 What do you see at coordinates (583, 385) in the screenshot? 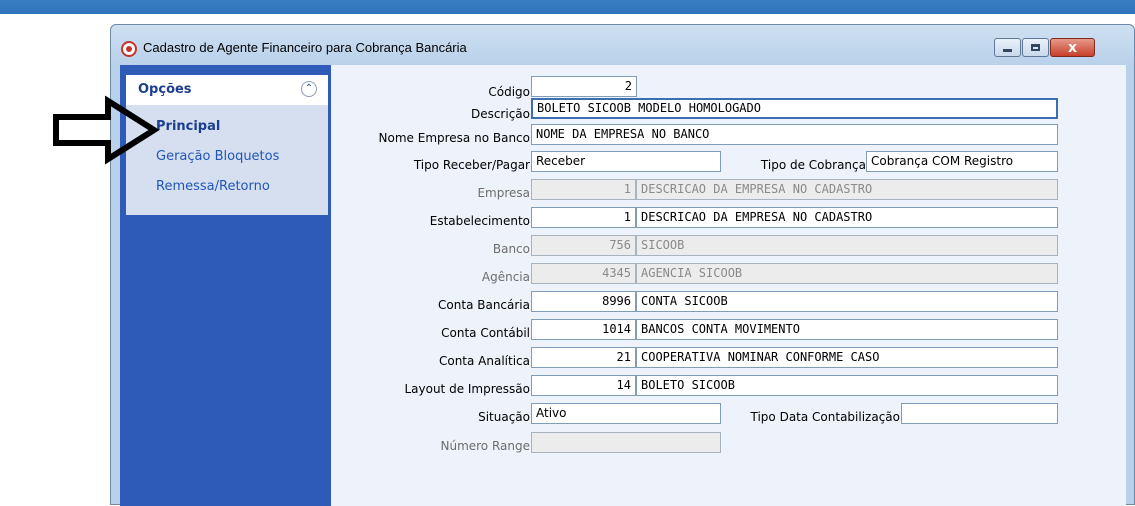
I see `layout-impressao-code-field: 14` at bounding box center [583, 385].